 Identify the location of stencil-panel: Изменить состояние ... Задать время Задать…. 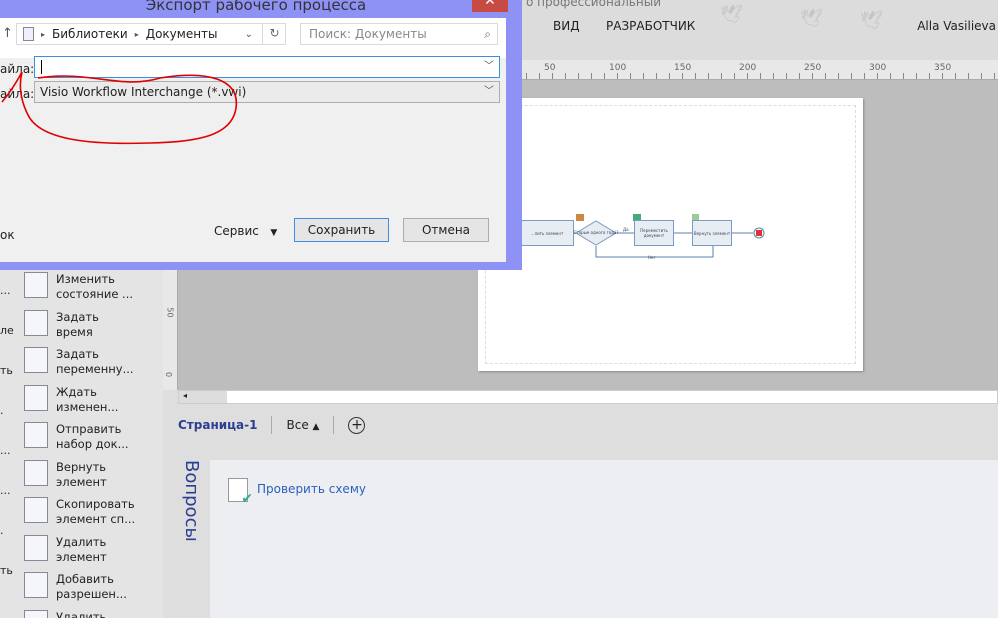
(81, 443).